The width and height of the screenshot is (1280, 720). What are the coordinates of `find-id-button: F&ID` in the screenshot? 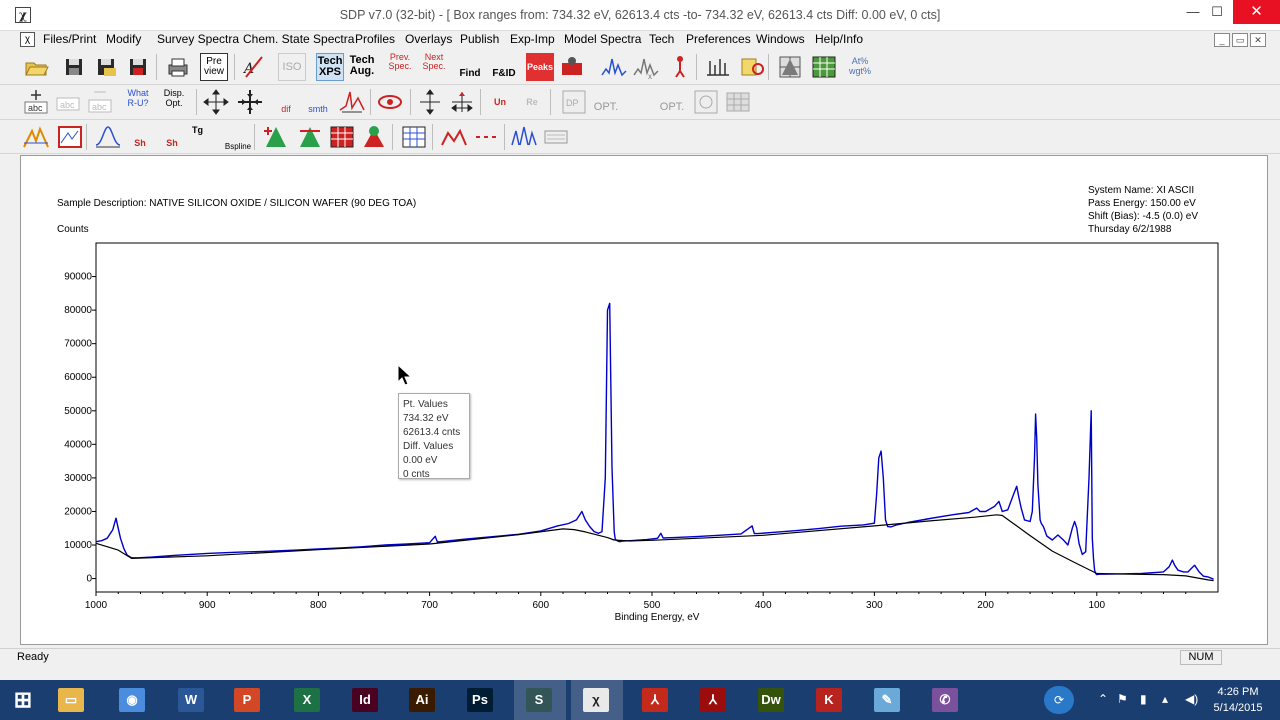 It's located at (504, 67).